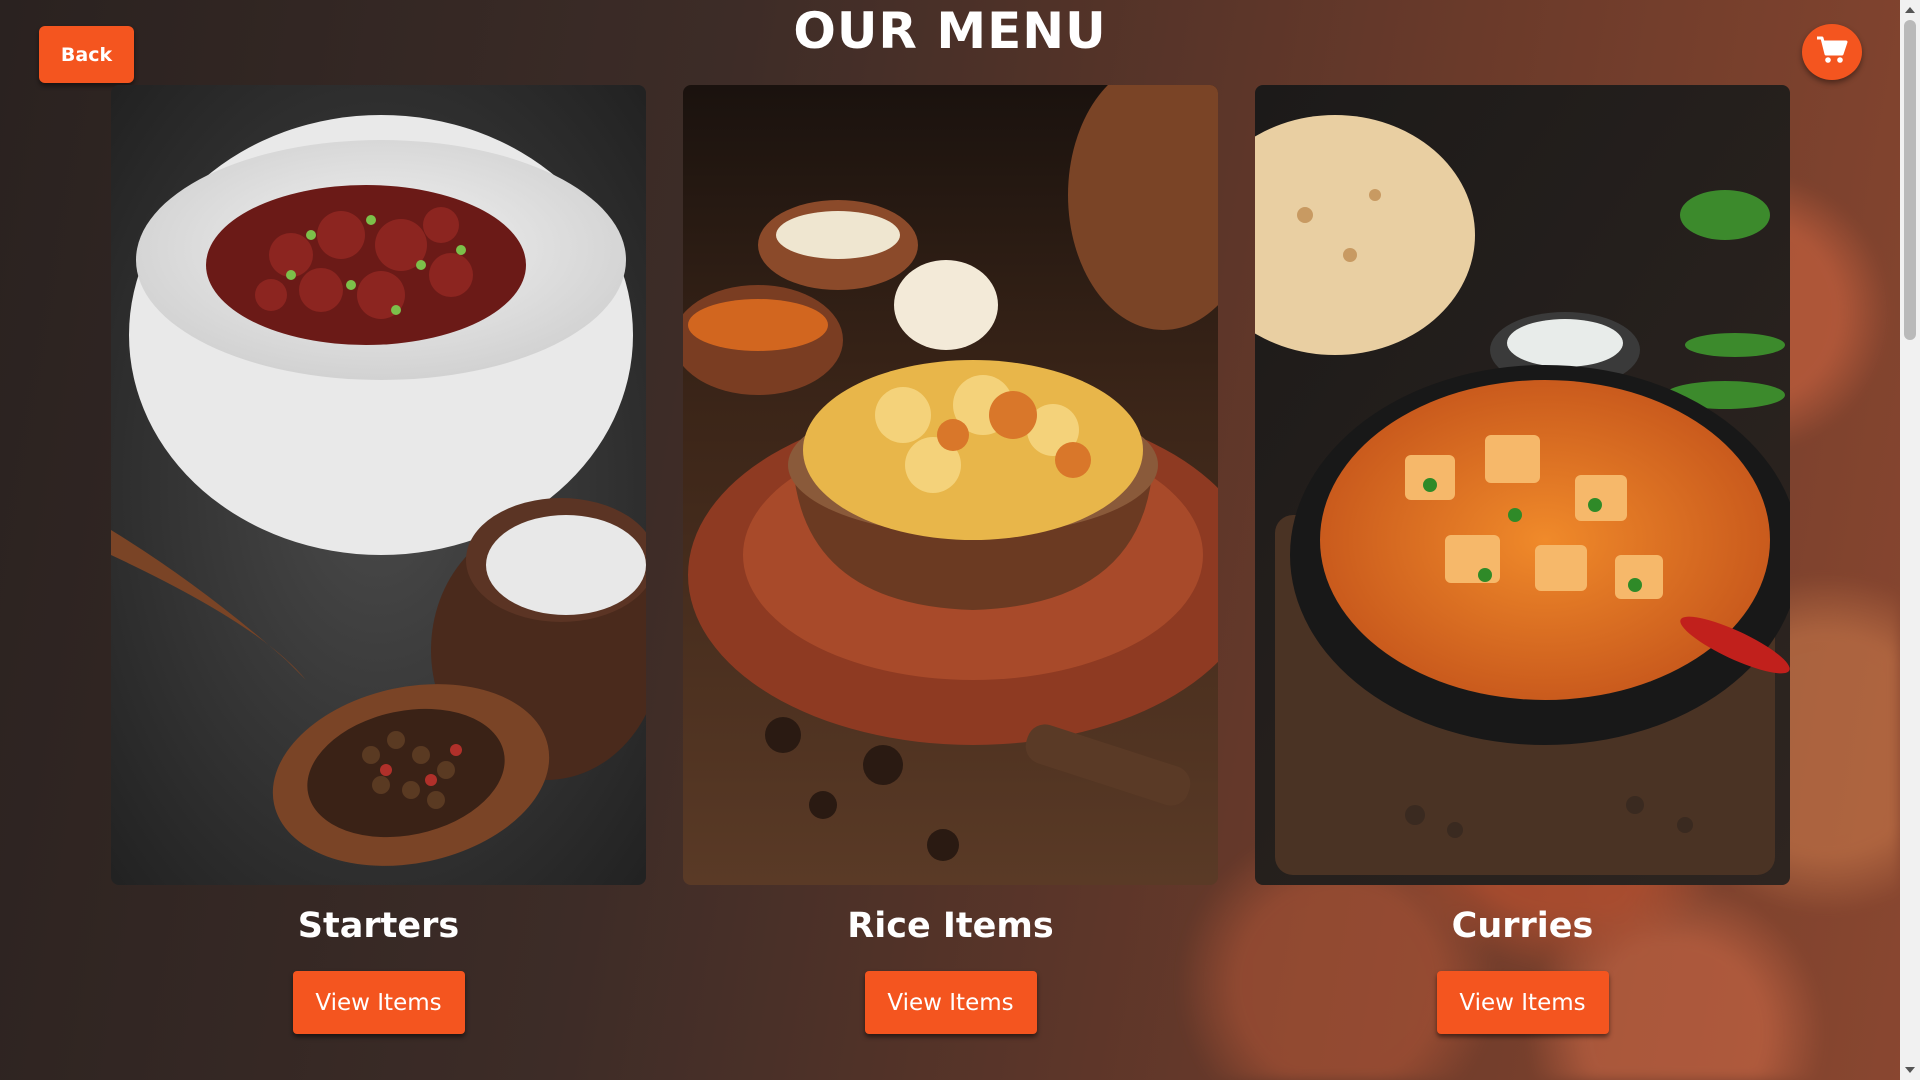  I want to click on card-title: Curries, so click(1522, 926).